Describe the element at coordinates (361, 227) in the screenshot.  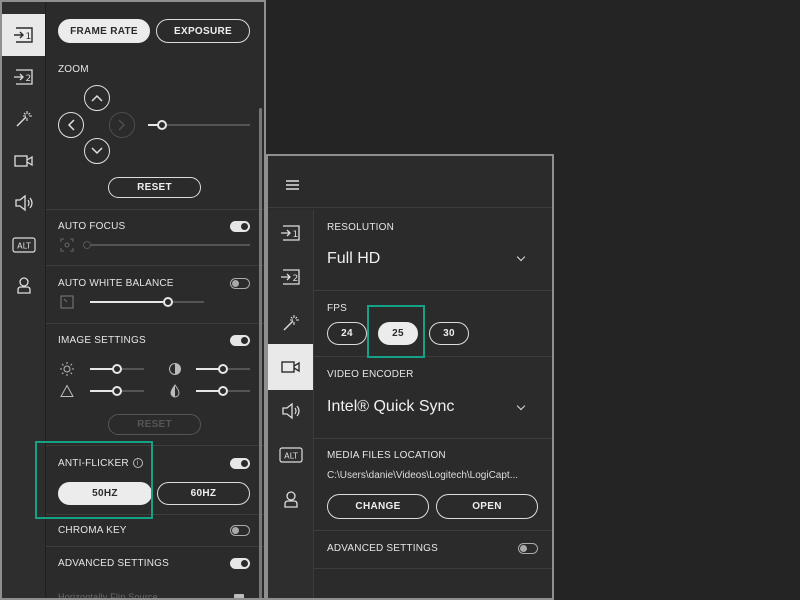
I see `resolution-label: RESOLUTION` at that location.